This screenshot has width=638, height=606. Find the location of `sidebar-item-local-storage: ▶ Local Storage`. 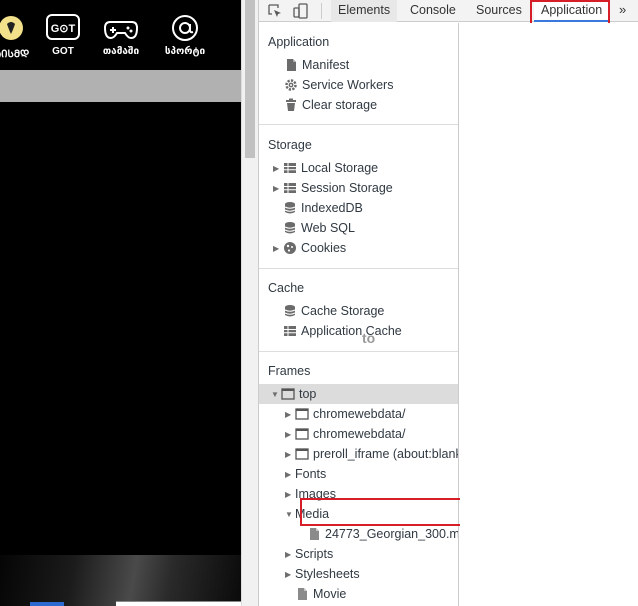

sidebar-item-local-storage: ▶ Local Storage is located at coordinates (325, 168).